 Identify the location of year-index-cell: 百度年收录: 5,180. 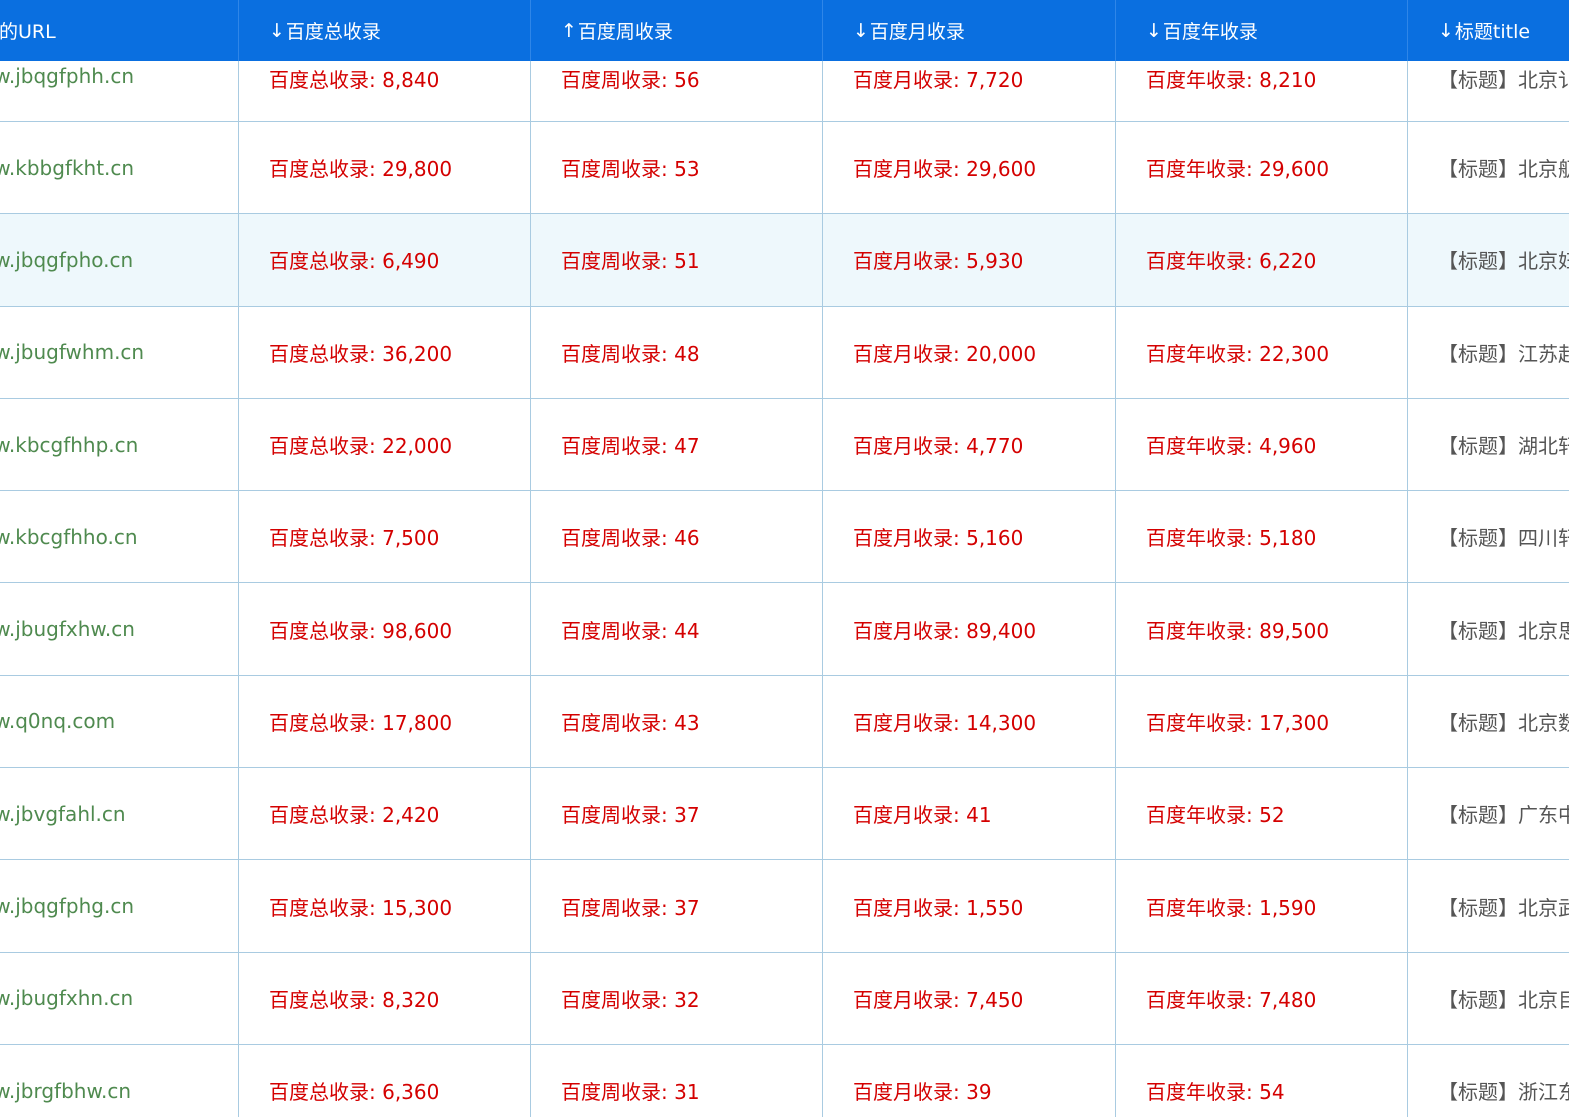
(1262, 537).